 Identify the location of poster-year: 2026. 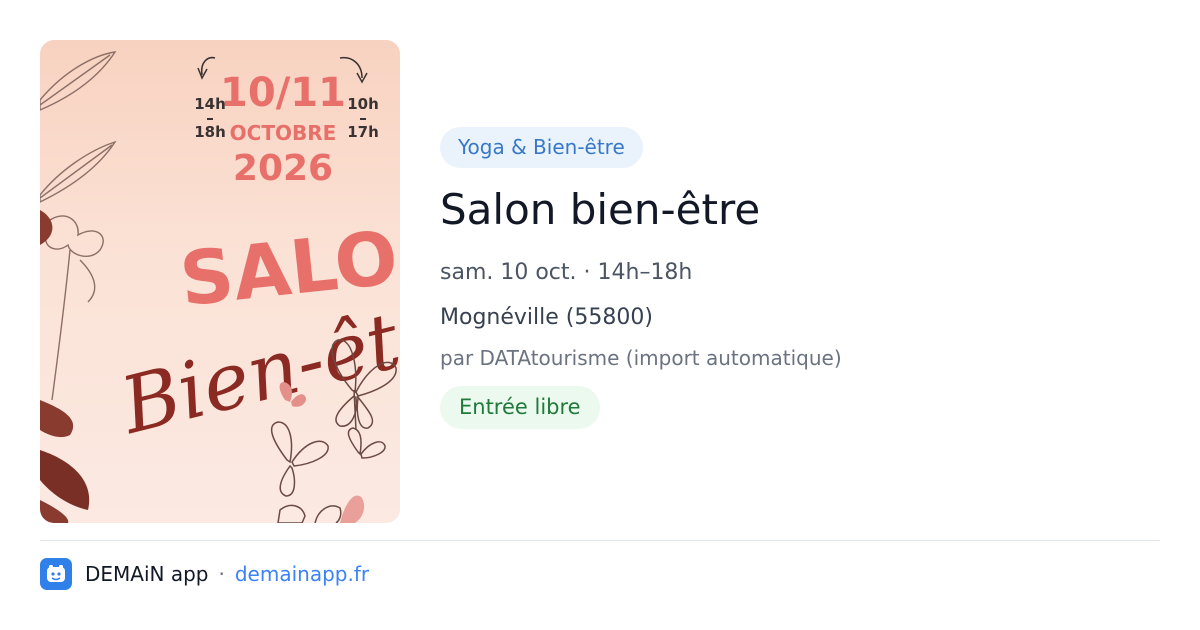
(283, 168).